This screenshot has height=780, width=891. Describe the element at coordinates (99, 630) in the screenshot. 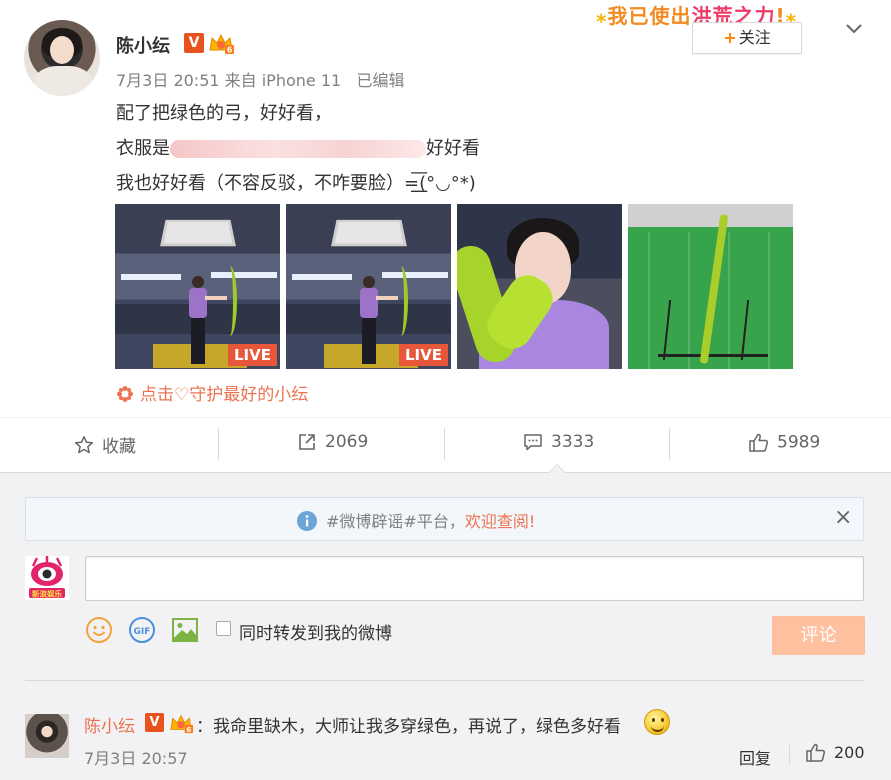

I see `emoji-icon` at that location.